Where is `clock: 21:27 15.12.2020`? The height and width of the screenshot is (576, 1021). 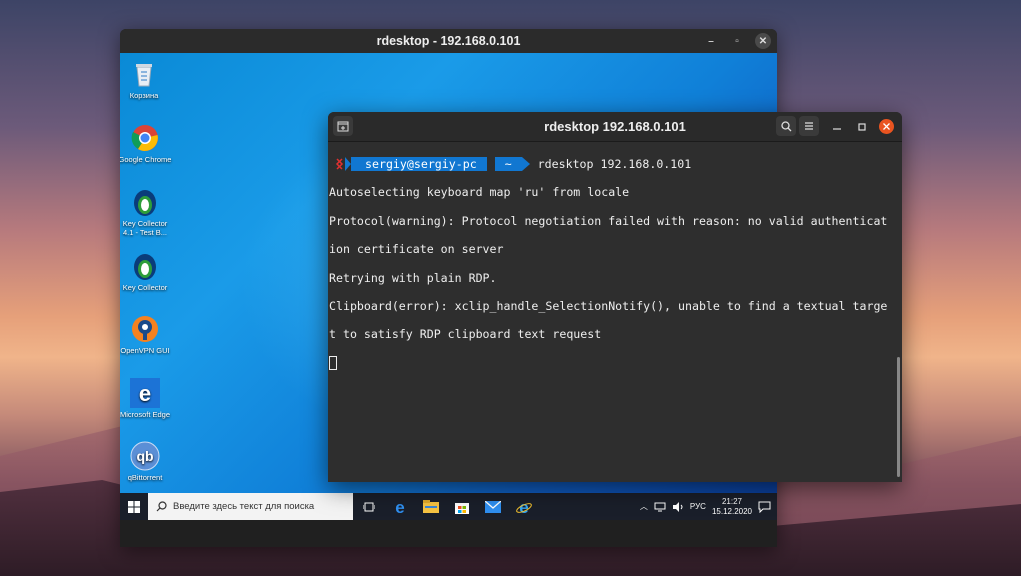
clock: 21:27 15.12.2020 is located at coordinates (732, 507).